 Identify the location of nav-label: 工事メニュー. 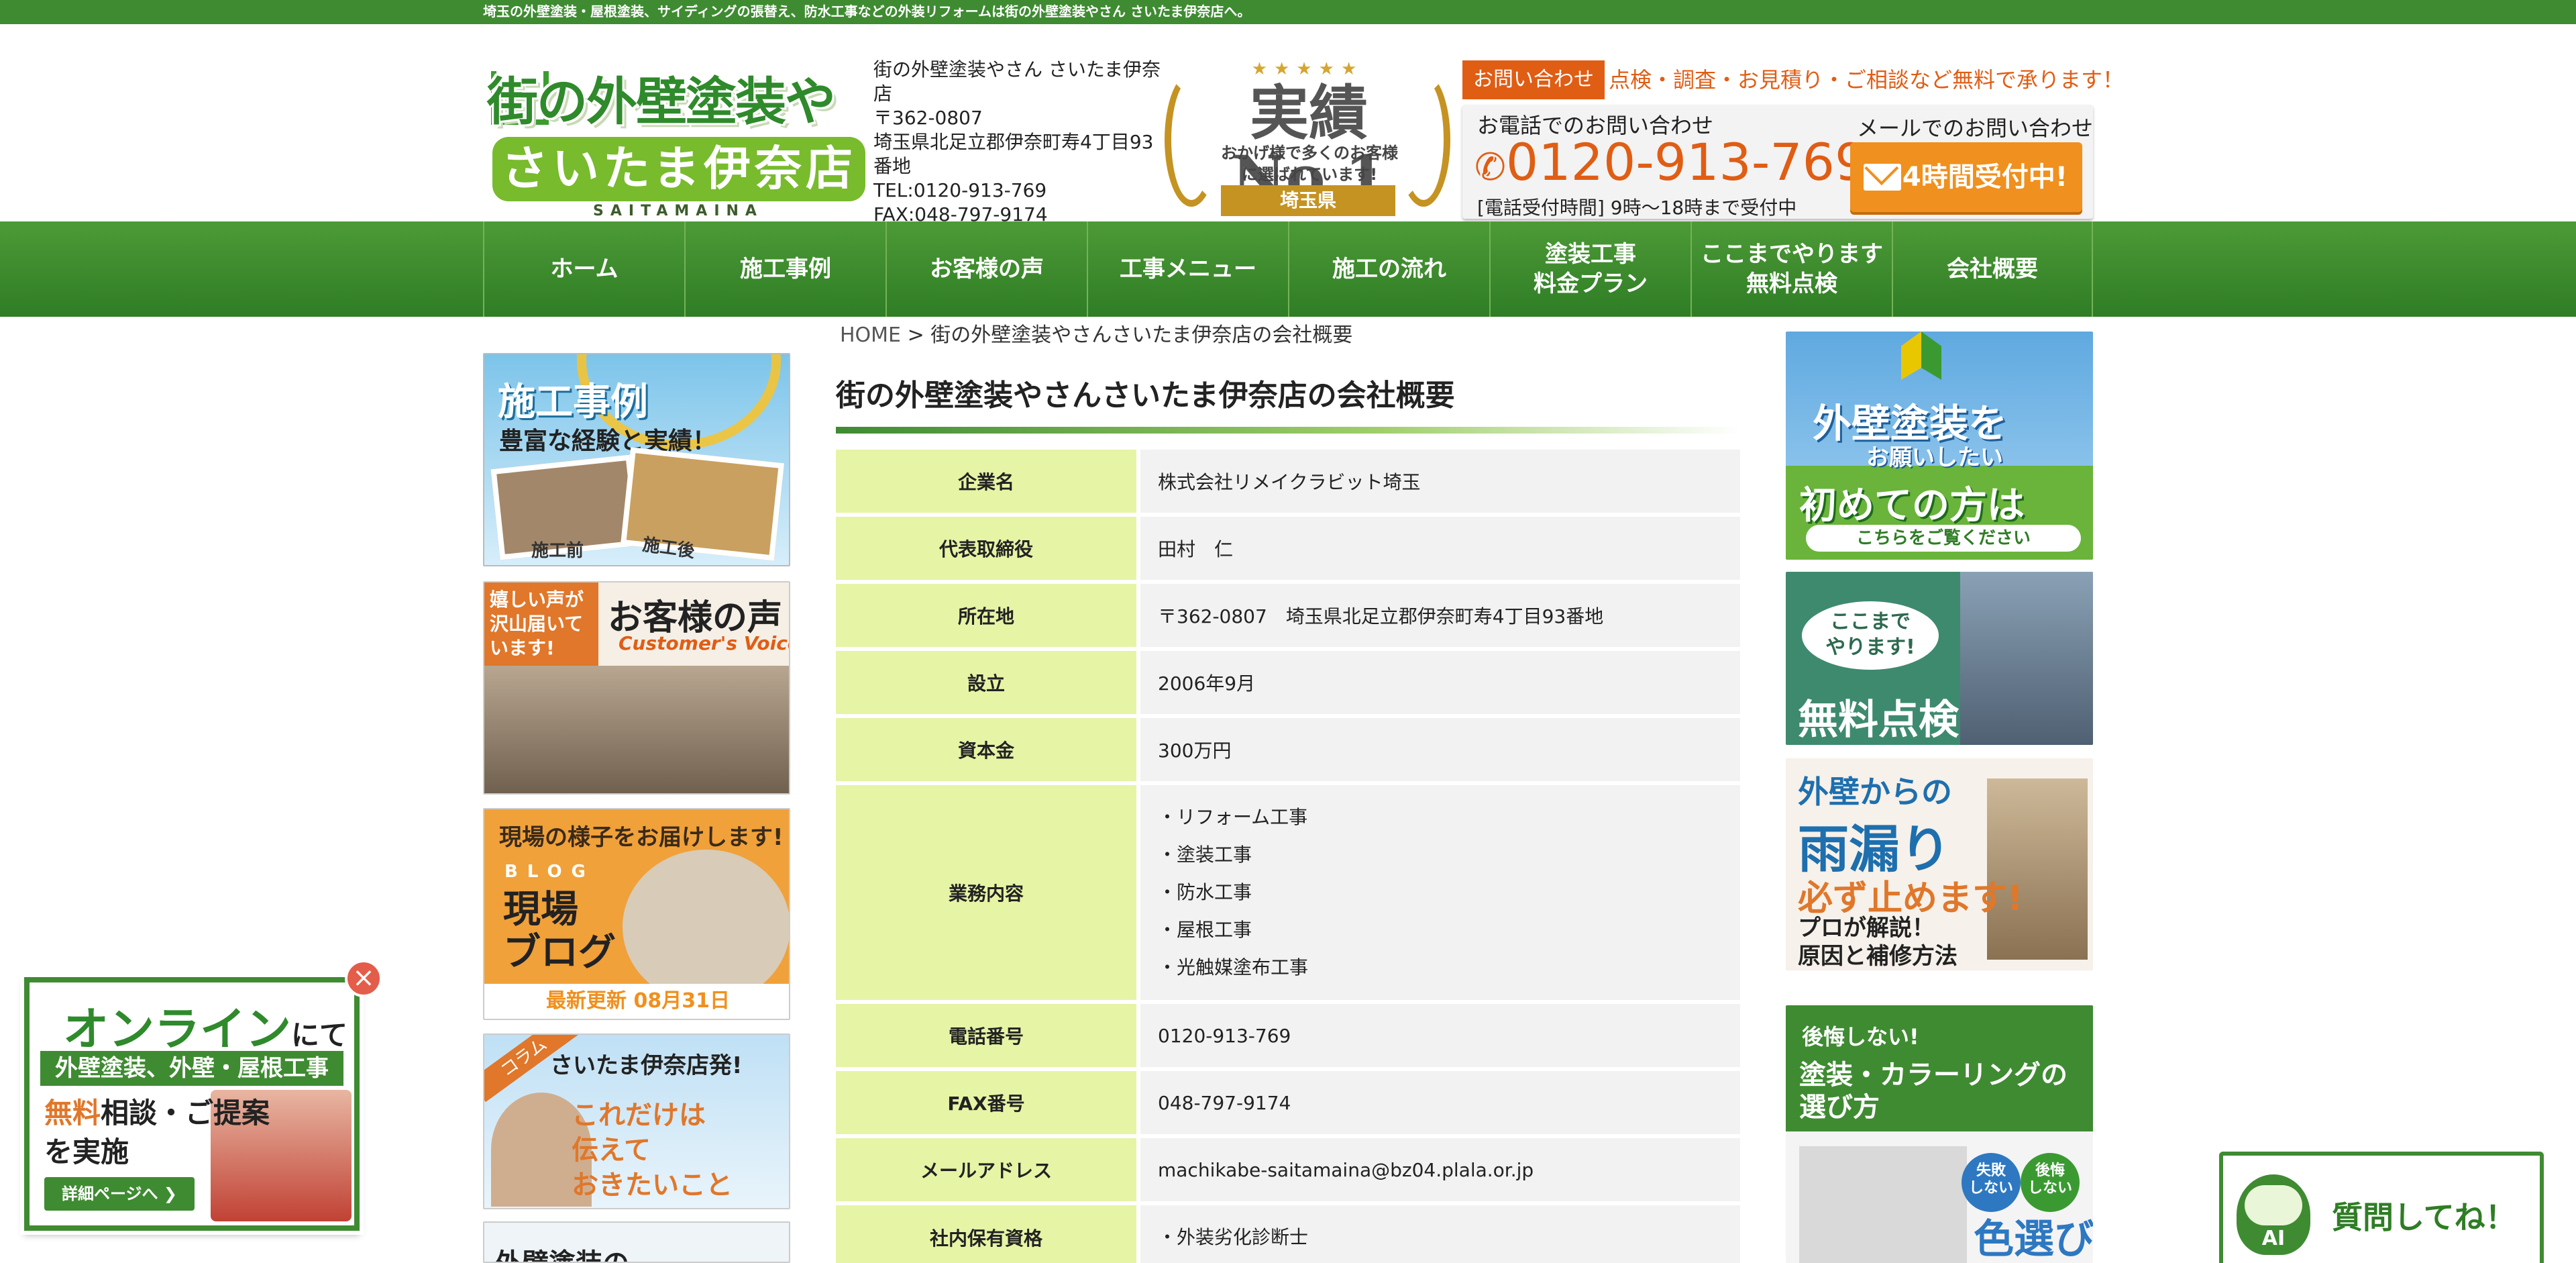
(1188, 269).